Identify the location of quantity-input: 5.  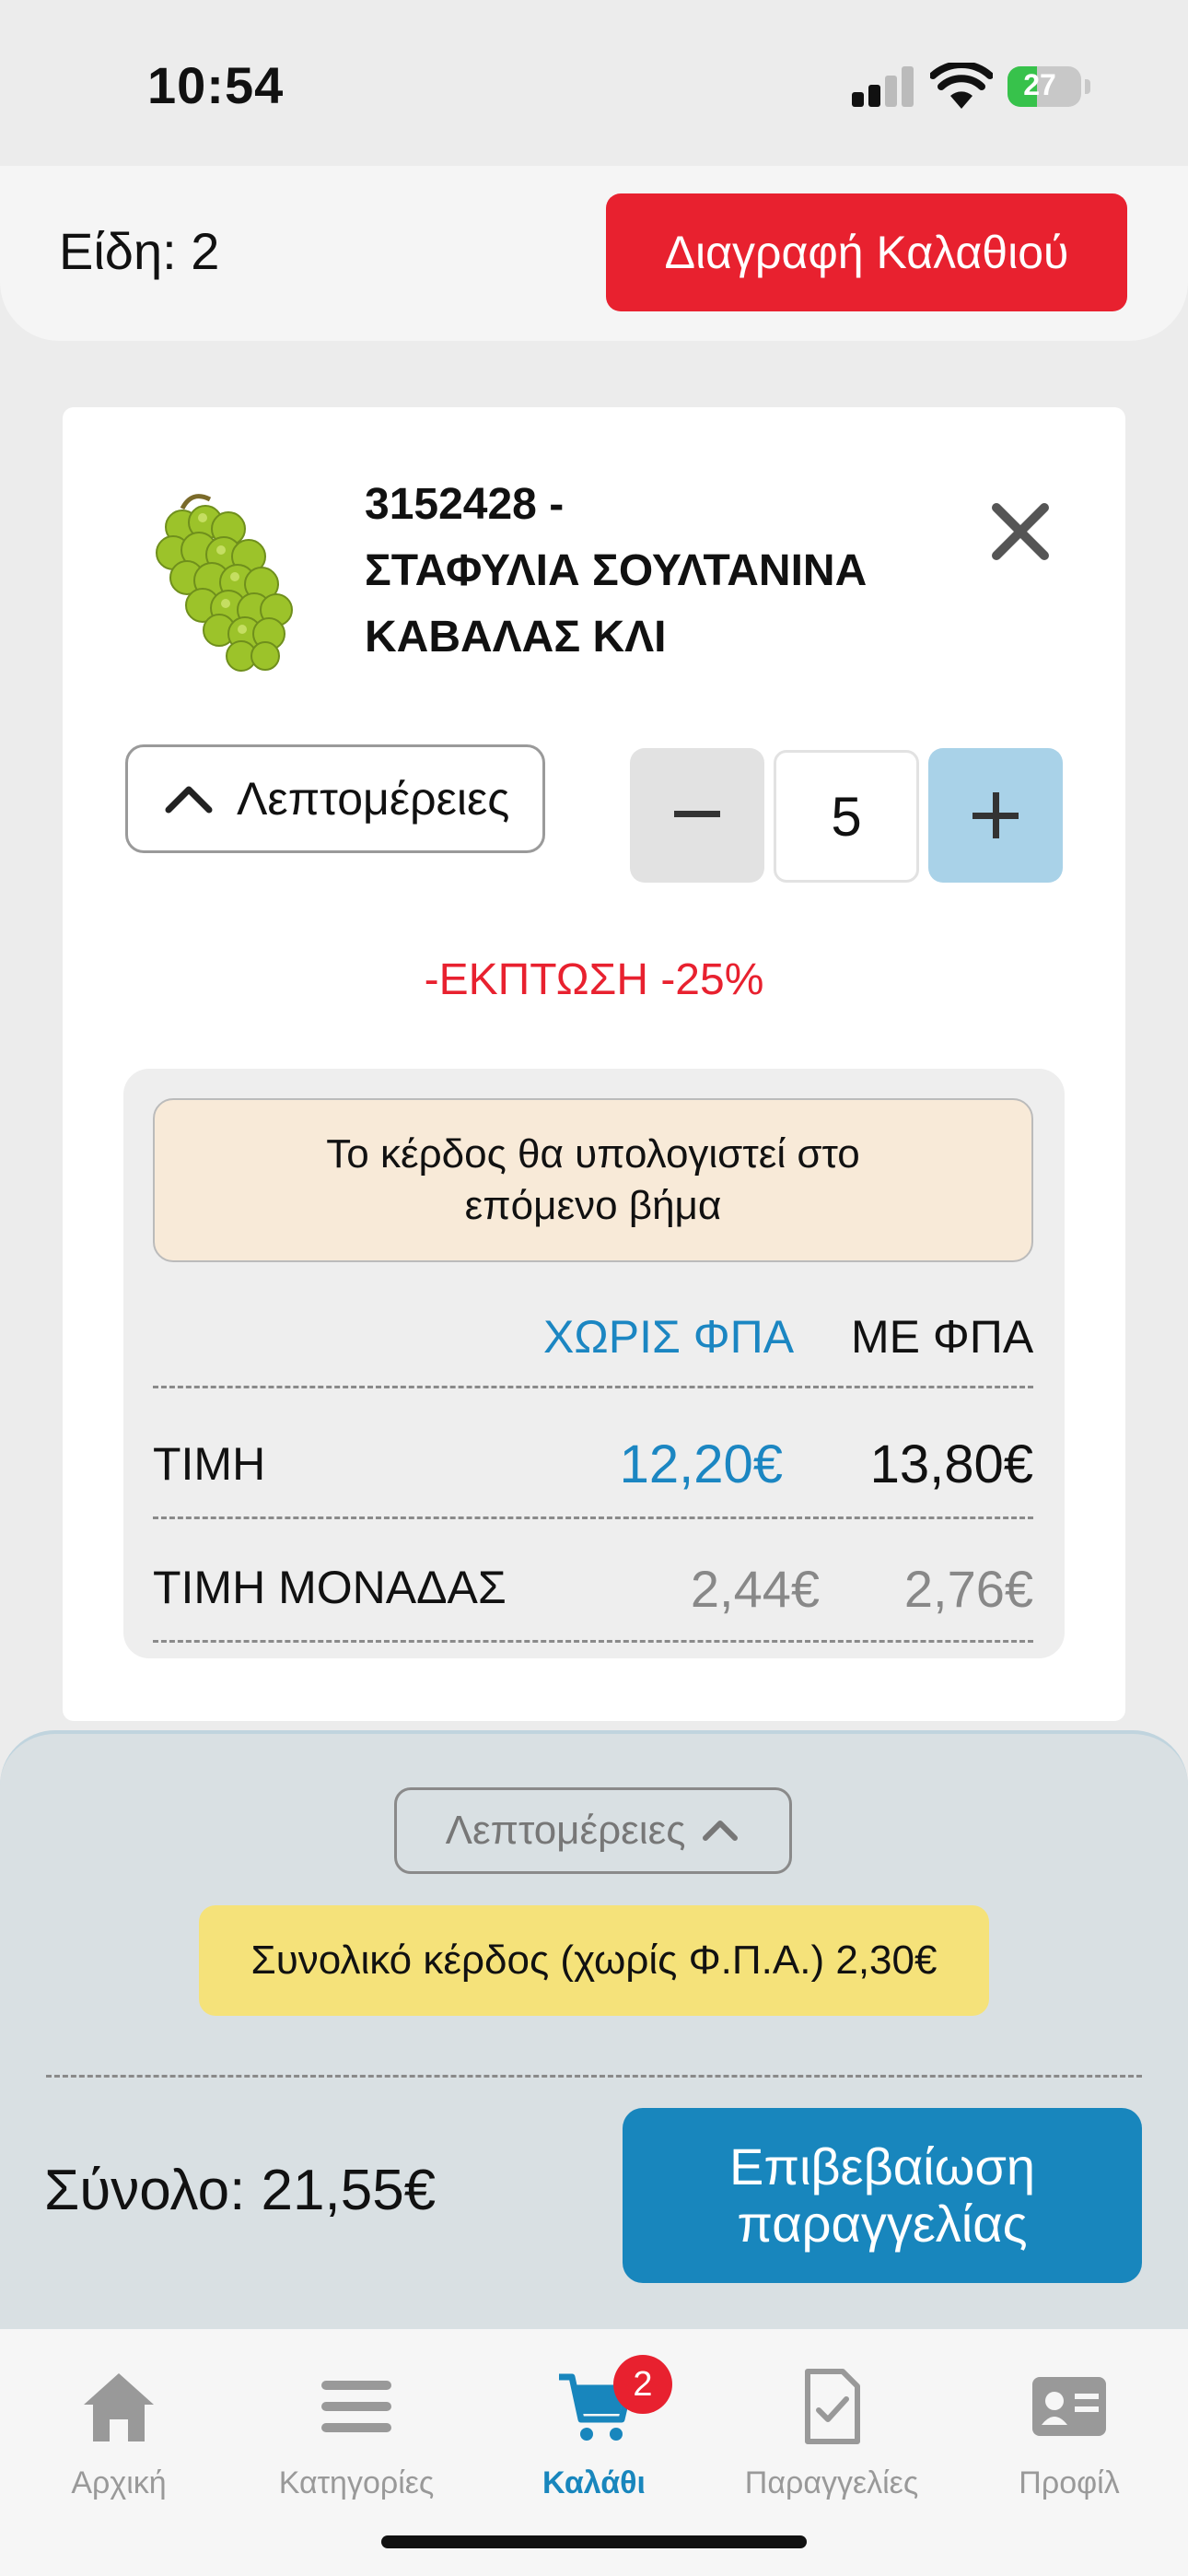
(846, 816).